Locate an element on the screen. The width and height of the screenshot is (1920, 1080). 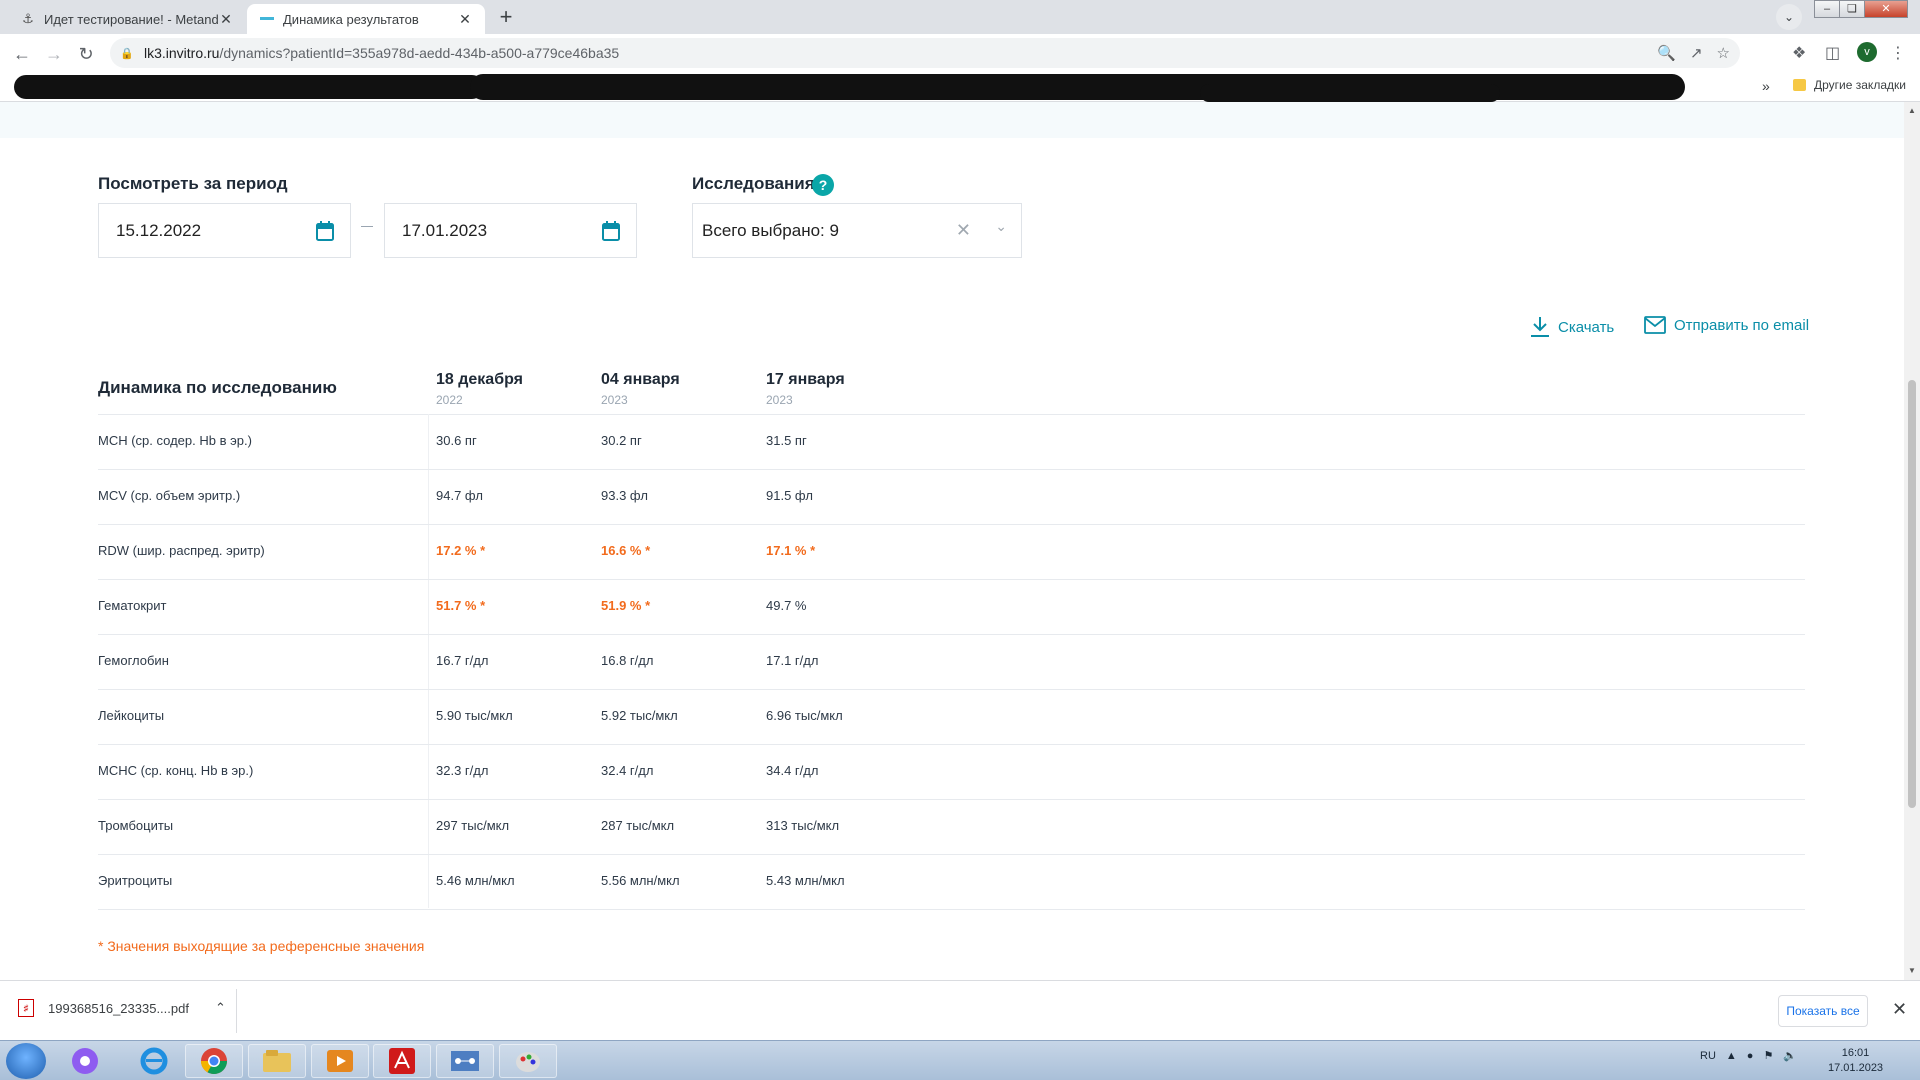
clock: 16:01 17.01.2023 is located at coordinates (1855, 1061).